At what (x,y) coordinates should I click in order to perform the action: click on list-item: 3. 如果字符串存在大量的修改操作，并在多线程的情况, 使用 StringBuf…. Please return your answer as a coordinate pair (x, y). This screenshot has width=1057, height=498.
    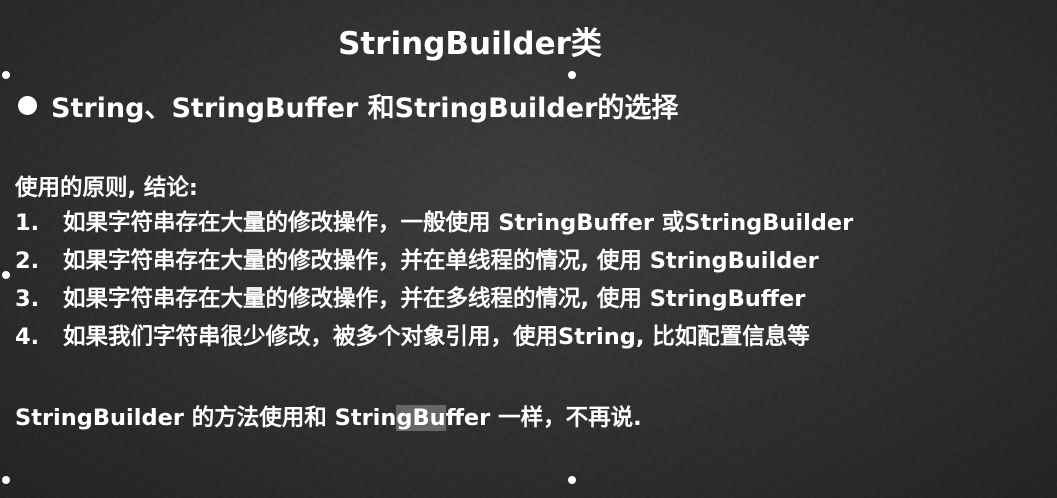
    Looking at the image, I should click on (434, 302).